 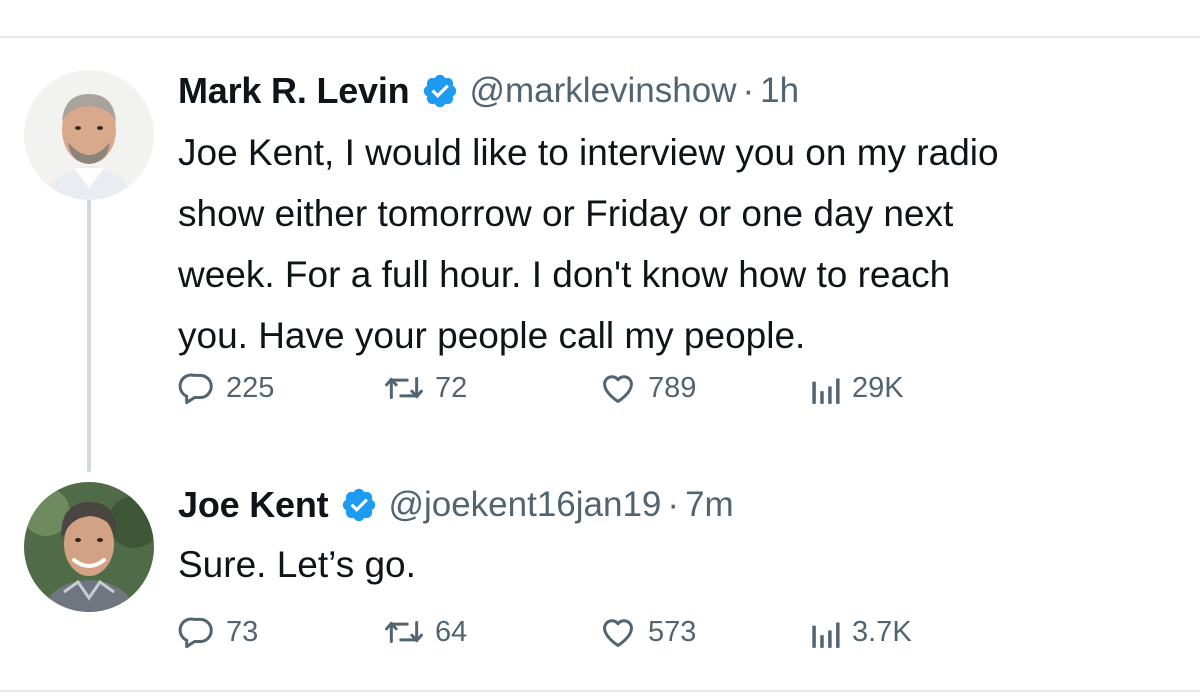 I want to click on views-button: 29K, so click(x=856, y=388).